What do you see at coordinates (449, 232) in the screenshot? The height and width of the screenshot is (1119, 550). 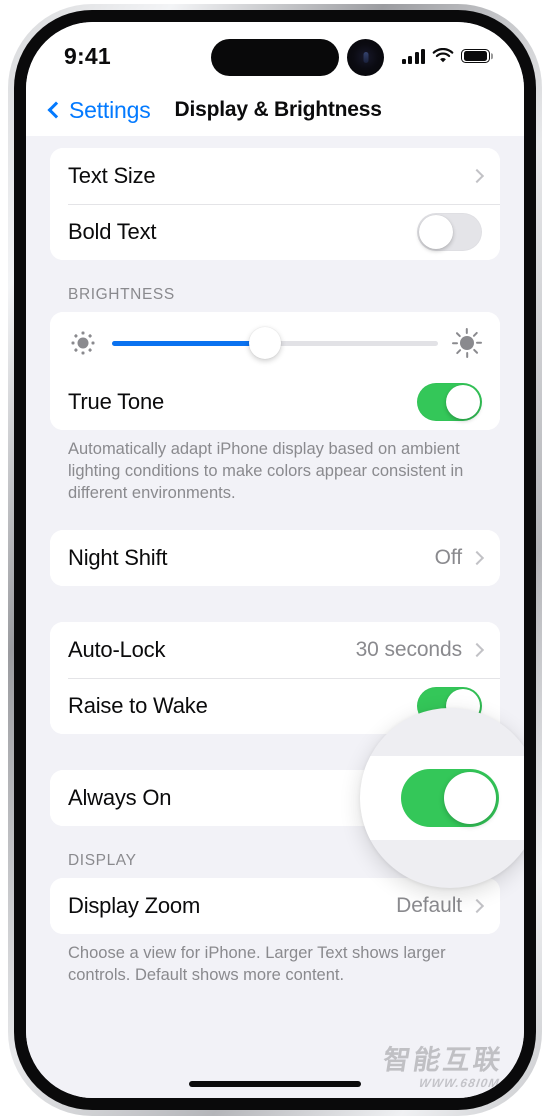 I see `bold-text-toggle` at bounding box center [449, 232].